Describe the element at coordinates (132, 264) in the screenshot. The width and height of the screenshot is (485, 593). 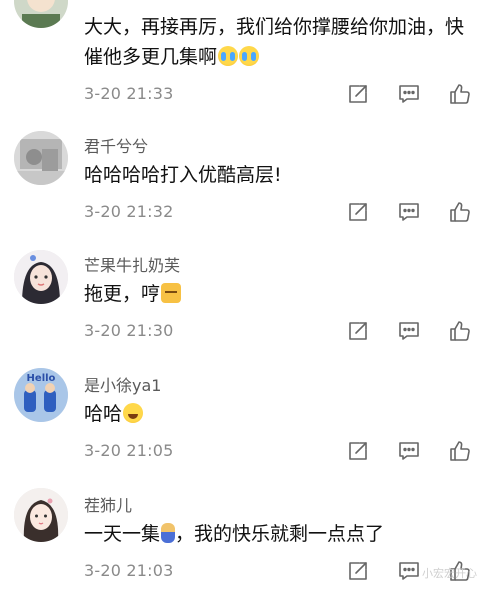
I see `username: 芒果牛扎奶芙` at that location.